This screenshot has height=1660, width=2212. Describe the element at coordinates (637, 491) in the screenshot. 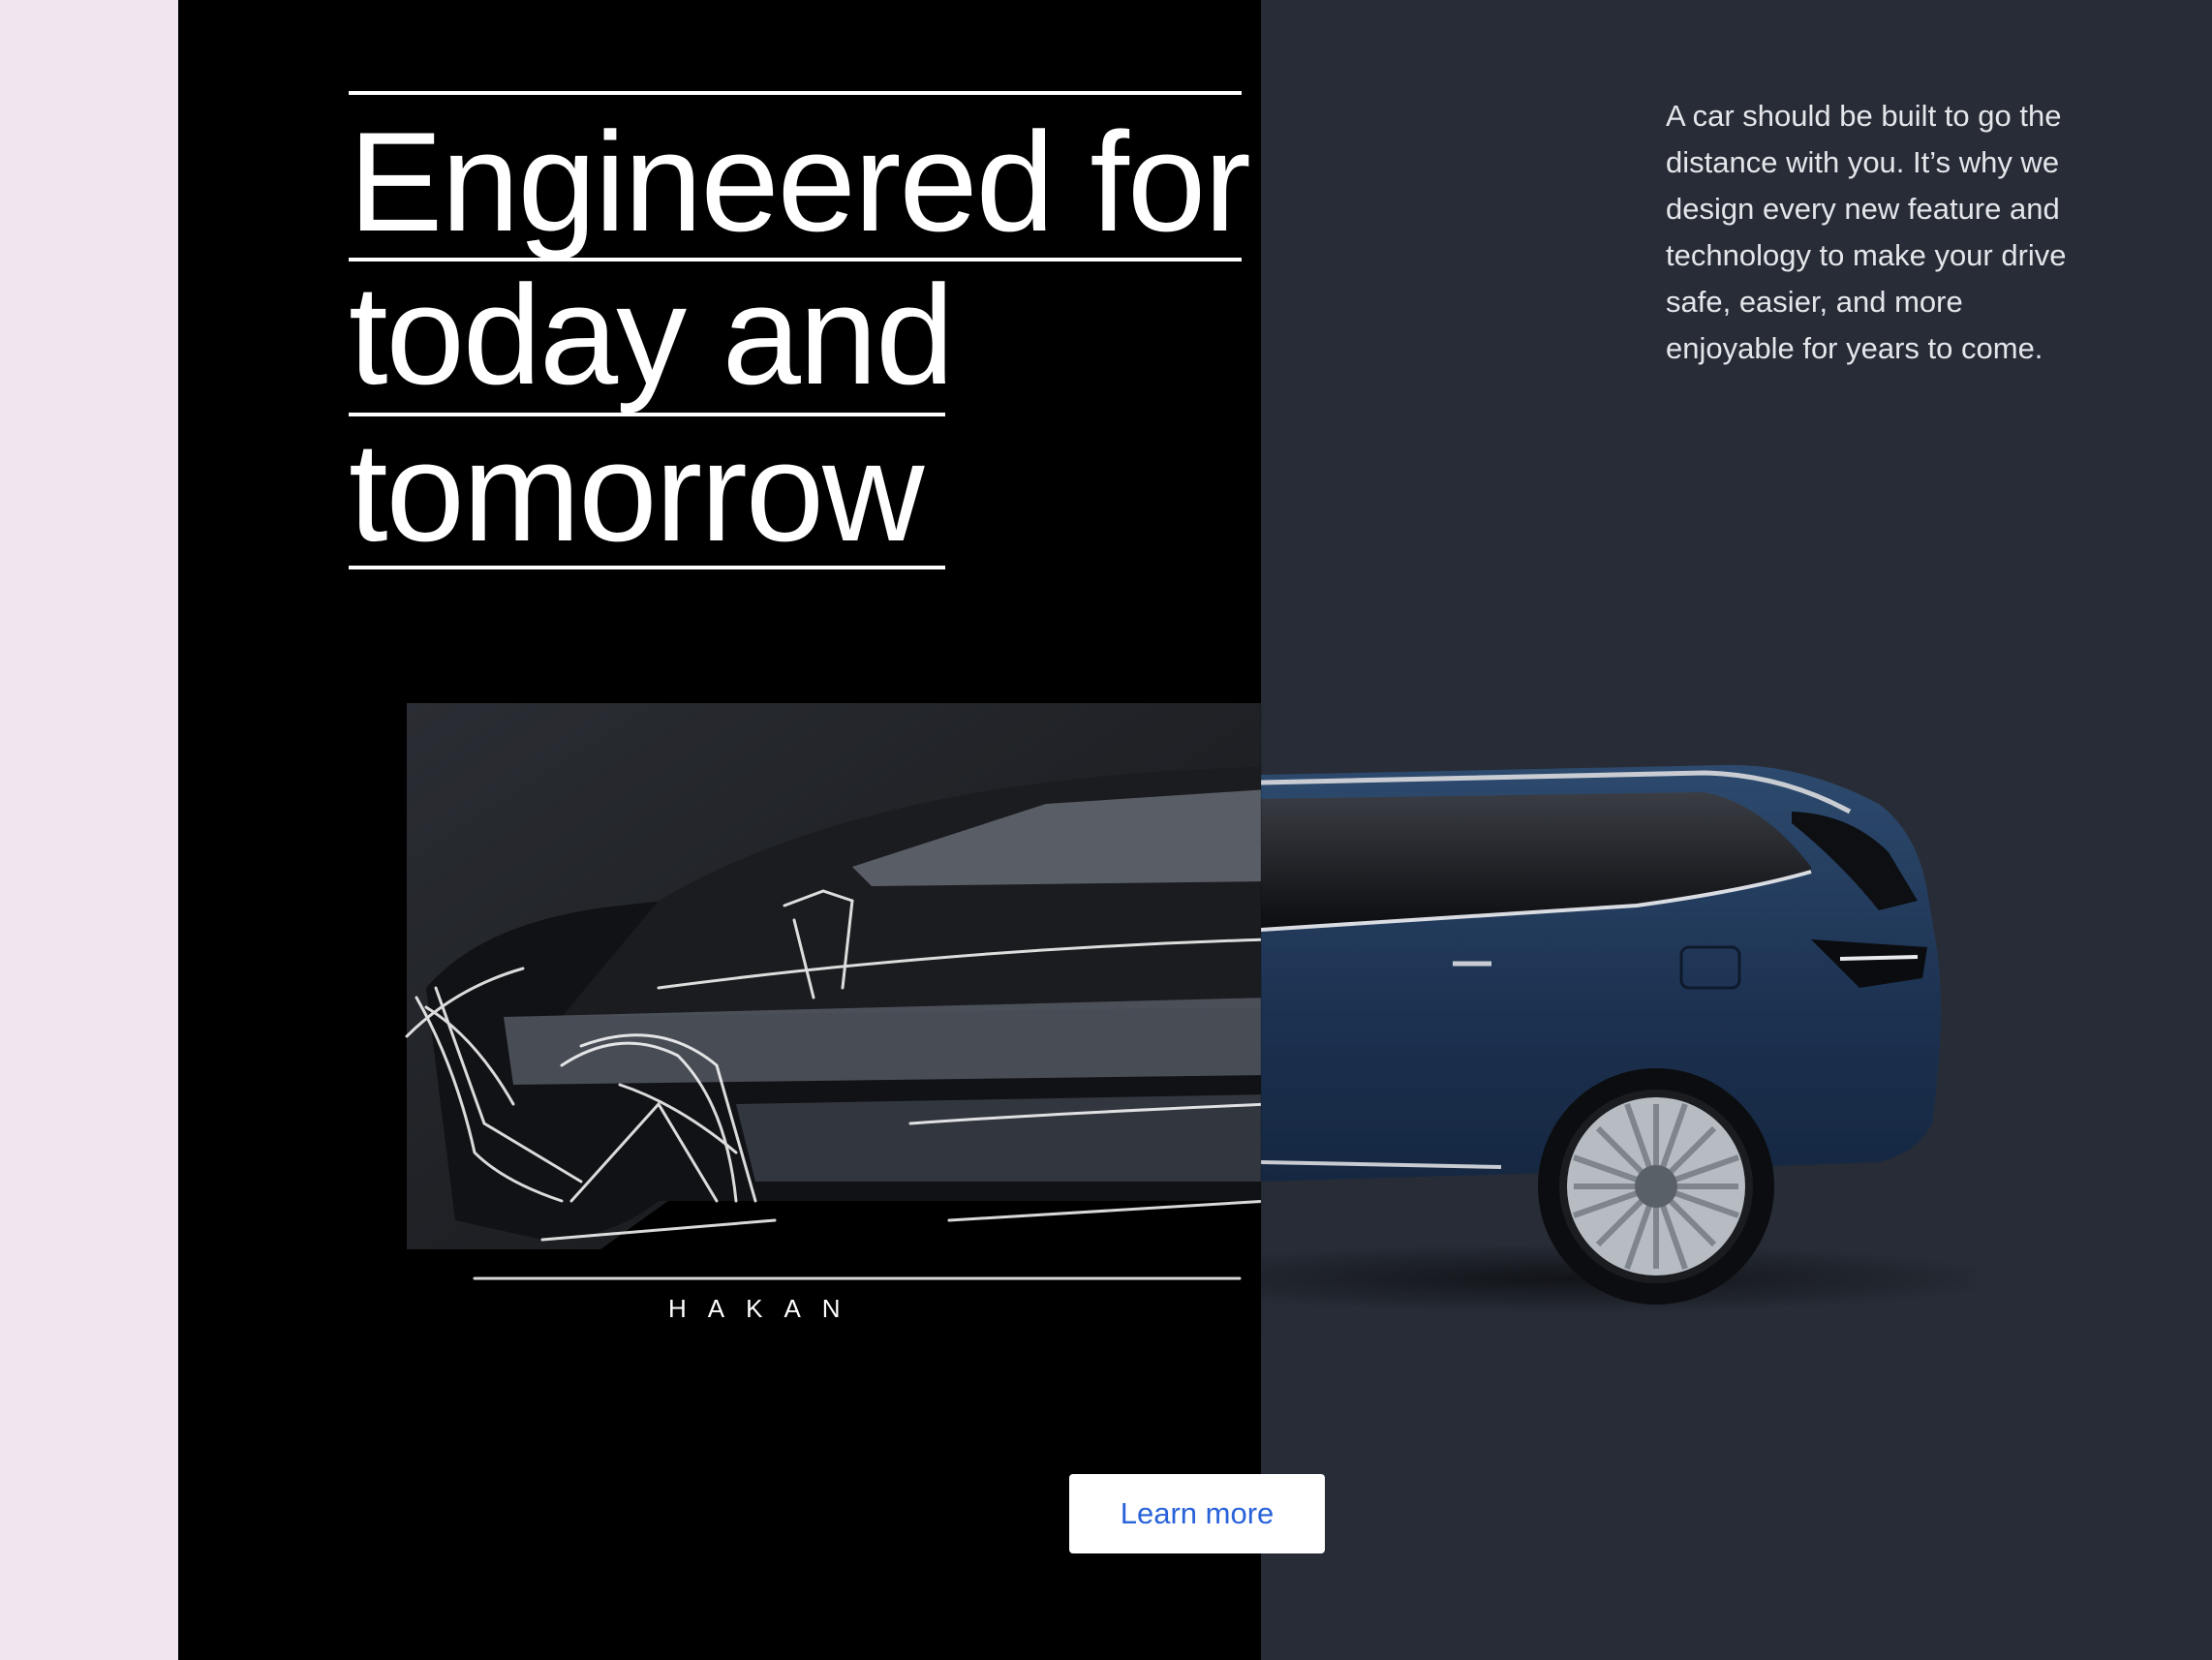

I see `headline-line-3: tomorrow` at that location.